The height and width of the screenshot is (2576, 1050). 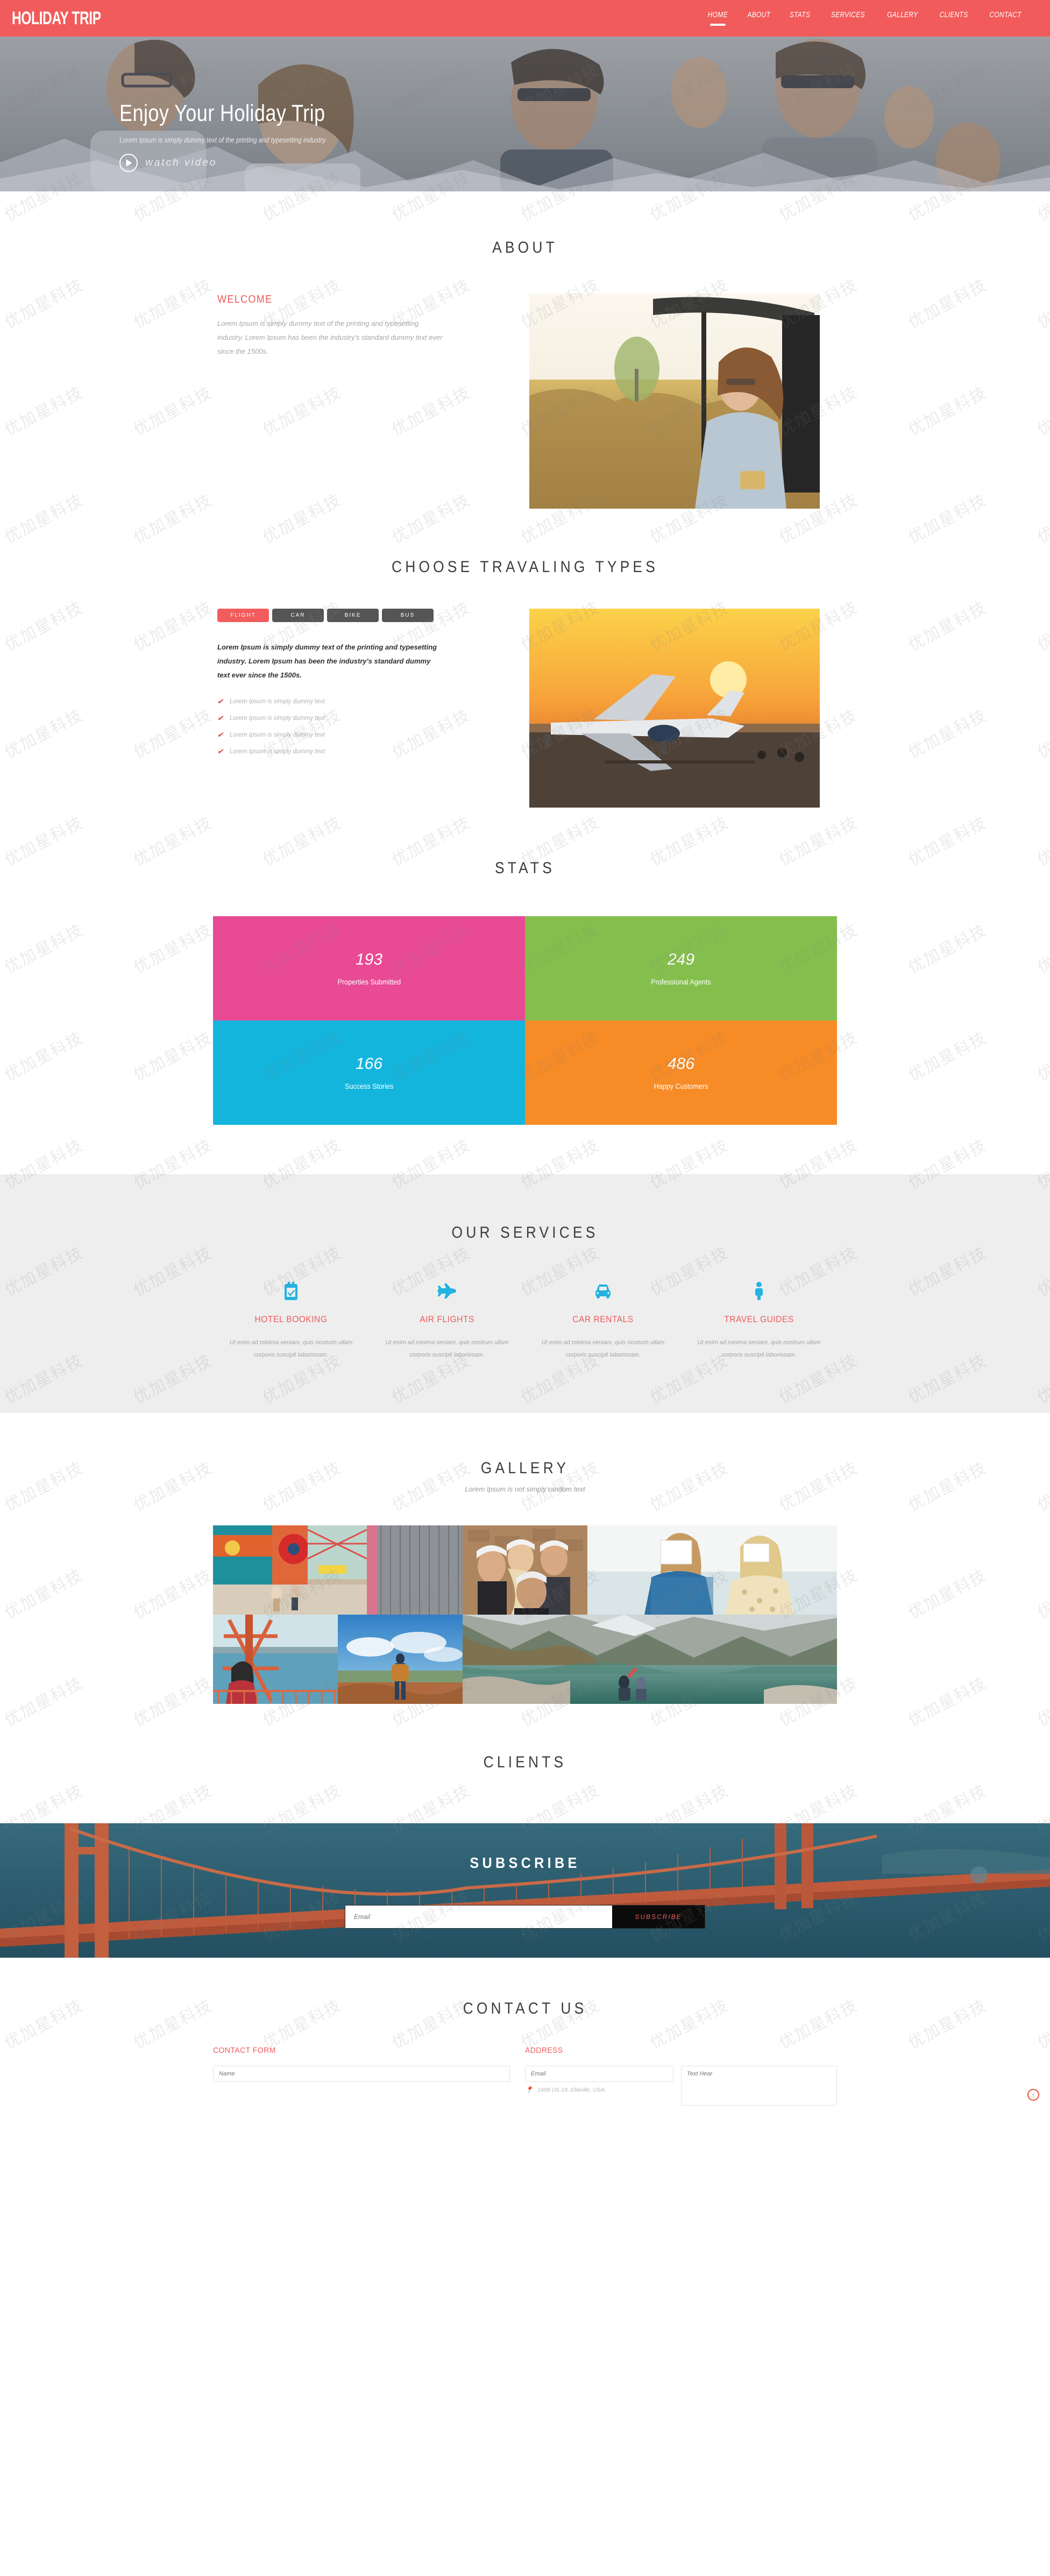 What do you see at coordinates (369, 959) in the screenshot?
I see `stat-value: 193` at bounding box center [369, 959].